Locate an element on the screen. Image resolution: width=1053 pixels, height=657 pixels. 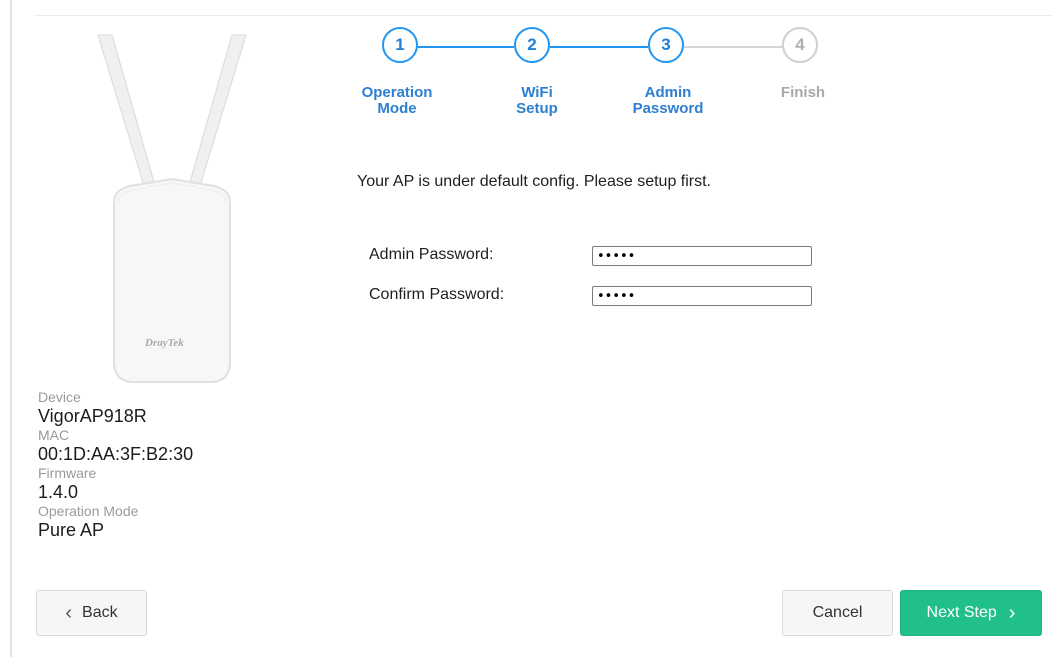
step-4-circle: 4 is located at coordinates (800, 45).